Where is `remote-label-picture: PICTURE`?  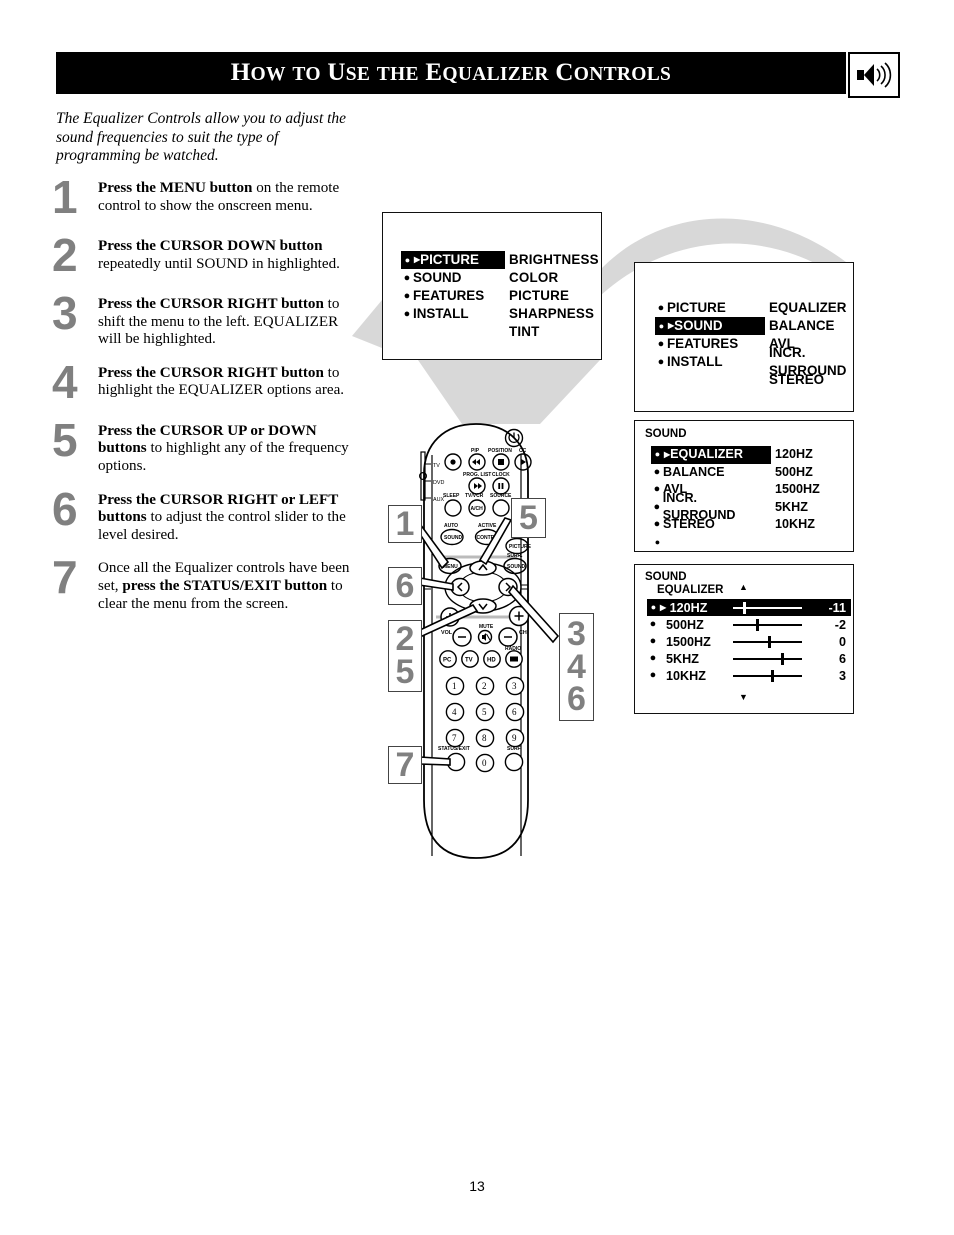 remote-label-picture: PICTURE is located at coordinates (520, 547).